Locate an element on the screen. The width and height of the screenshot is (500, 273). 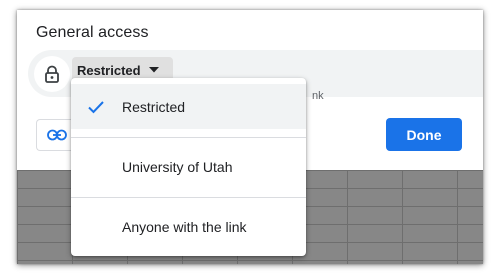
access-description: nk is located at coordinates (318, 96).